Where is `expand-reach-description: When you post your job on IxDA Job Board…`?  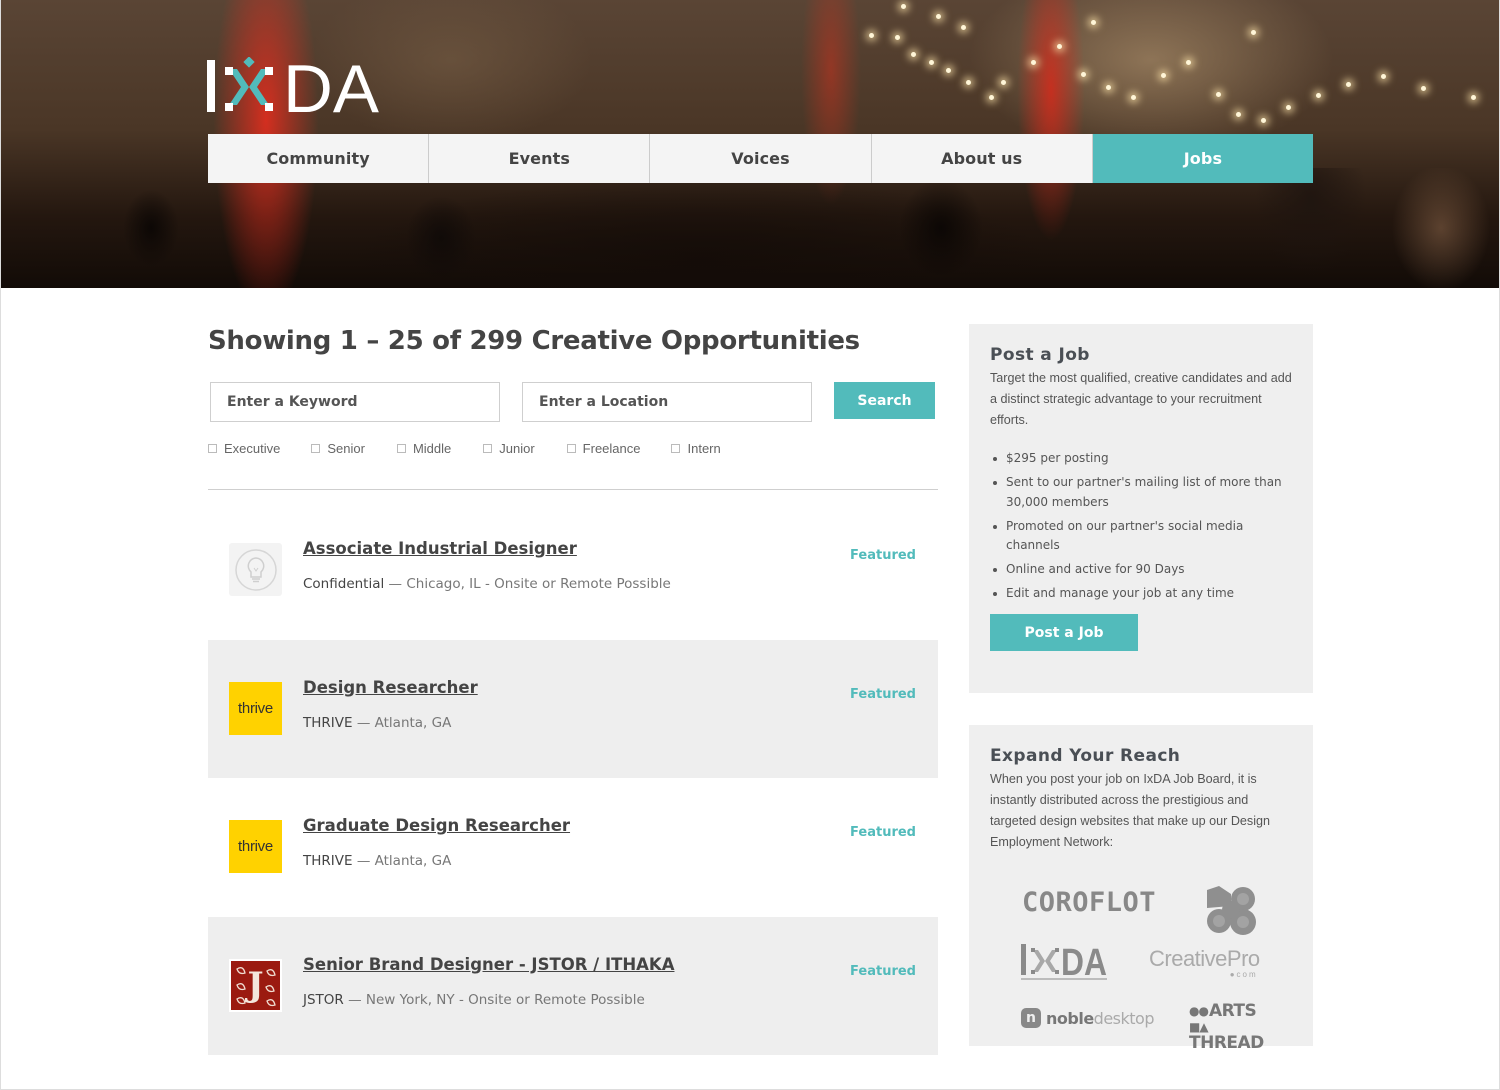
expand-reach-description: When you post your job on IxDA Job Board… is located at coordinates (1130, 810).